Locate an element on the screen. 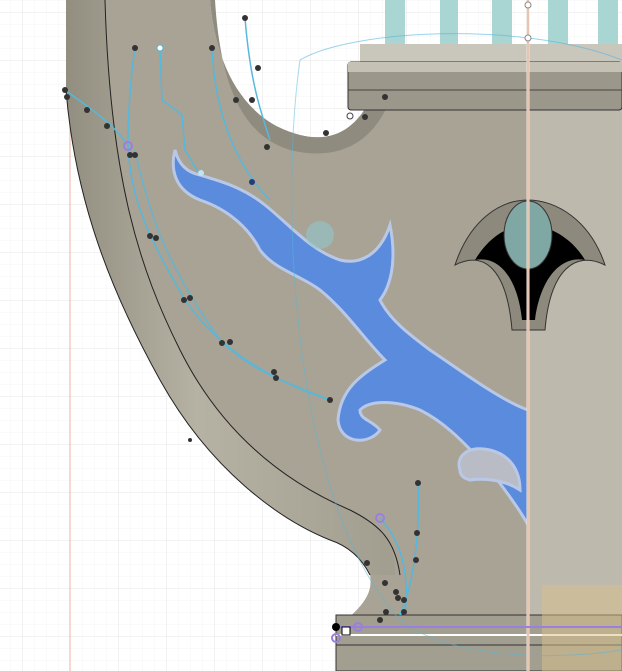 The image size is (622, 671). top-cap is located at coordinates (484, 86).